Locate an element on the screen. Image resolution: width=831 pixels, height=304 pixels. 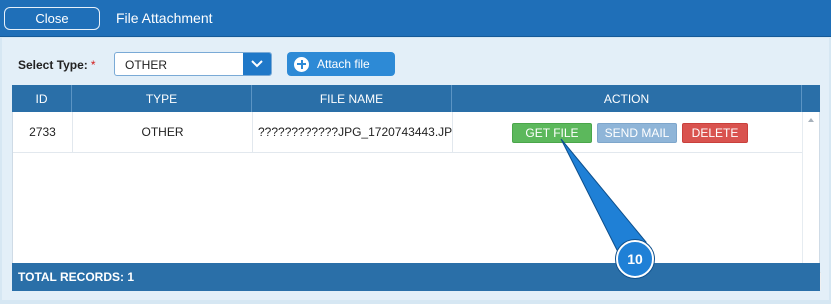
callout-pointer is located at coordinates (603, 195).